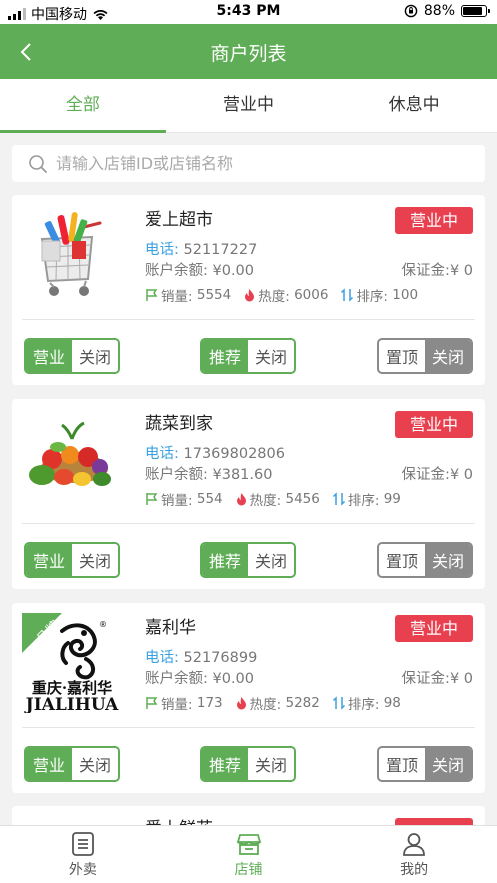 The width and height of the screenshot is (497, 883). I want to click on deposit-label: 保证金:, so click(425, 679).